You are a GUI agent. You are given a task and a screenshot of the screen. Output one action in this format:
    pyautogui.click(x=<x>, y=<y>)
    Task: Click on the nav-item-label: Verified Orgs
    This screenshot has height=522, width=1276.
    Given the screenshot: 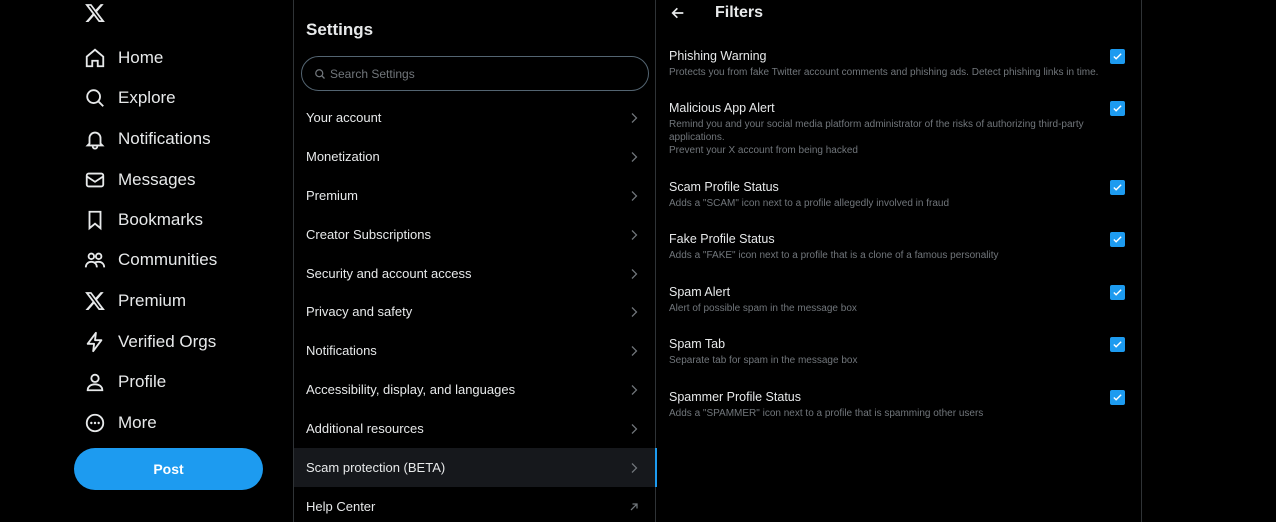 What is the action you would take?
    pyautogui.click(x=167, y=341)
    